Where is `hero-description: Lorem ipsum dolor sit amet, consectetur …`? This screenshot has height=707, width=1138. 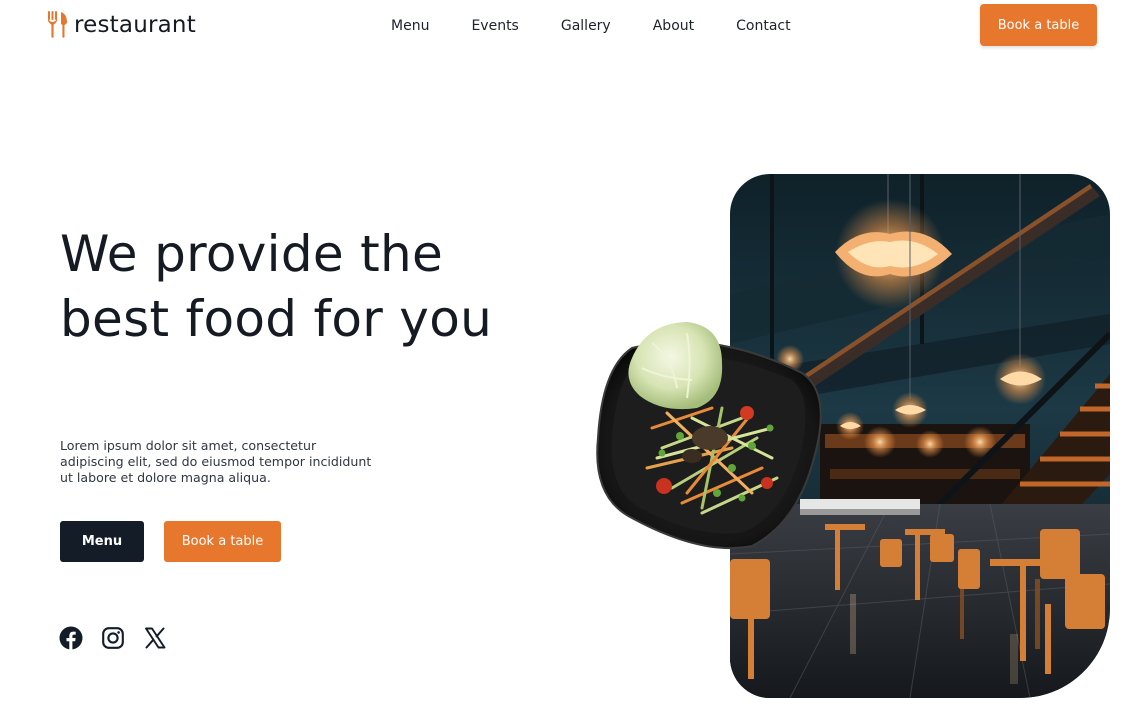 hero-description: Lorem ipsum dolor sit amet, consectetur … is located at coordinates (216, 461).